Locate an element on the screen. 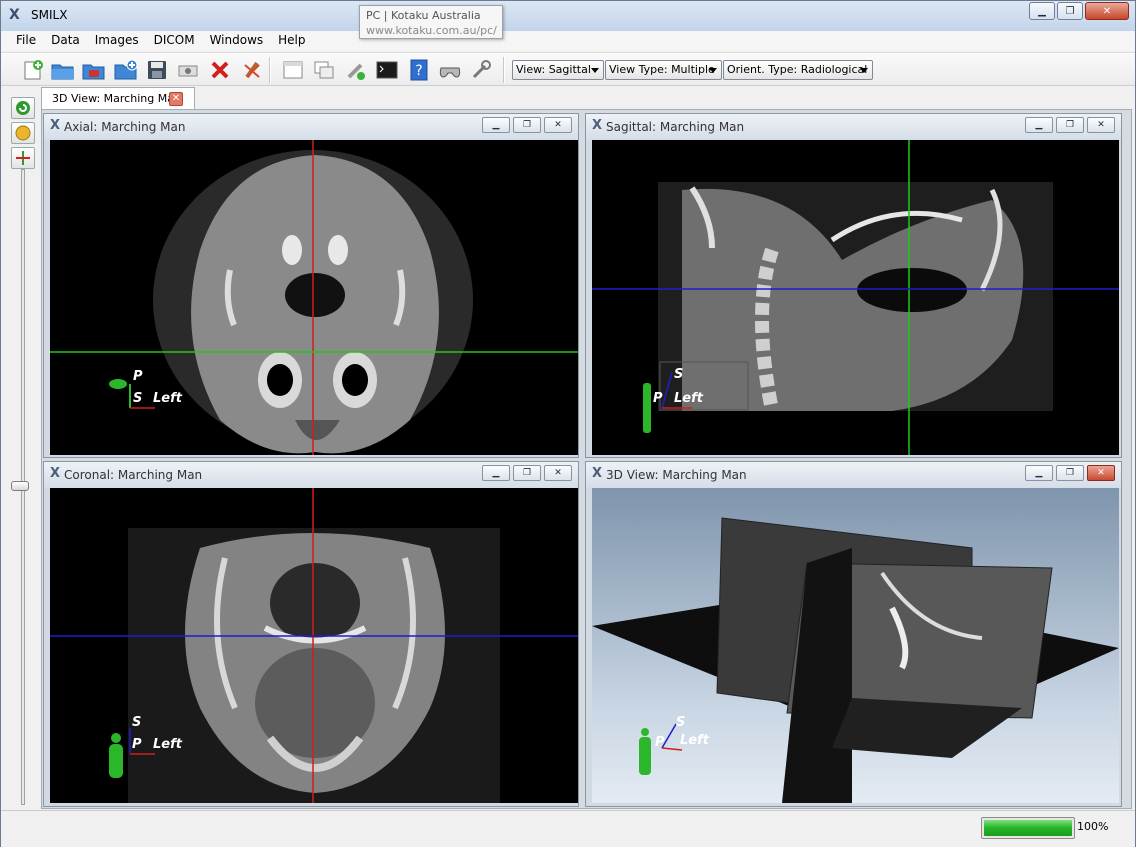  tab-label: 3D View: Marching Man is located at coordinates (116, 98).